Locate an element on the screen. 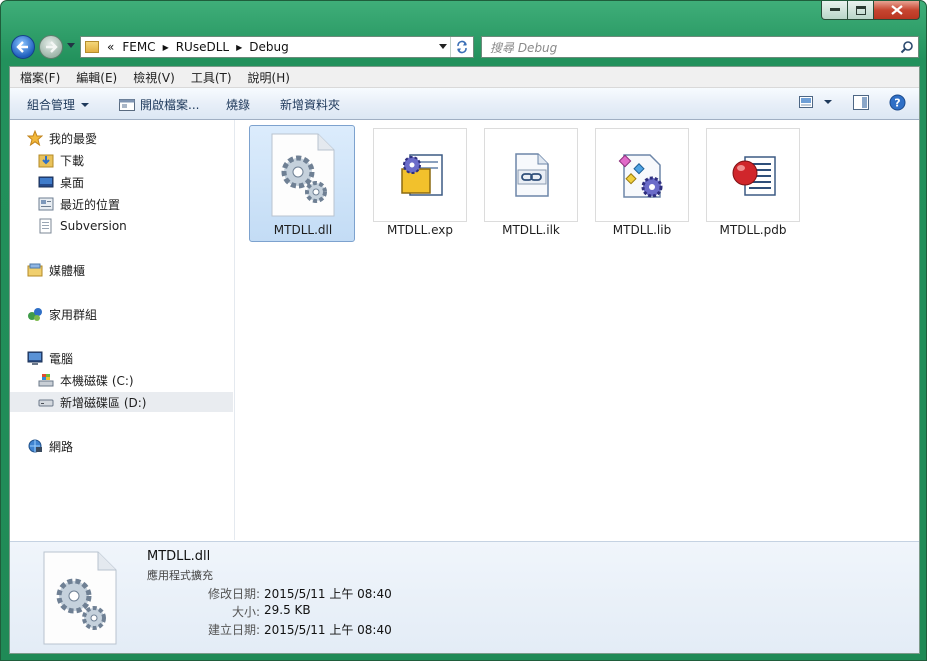 This screenshot has width=927, height=661. details-file-type: 應用程式擴充 is located at coordinates (180, 575).